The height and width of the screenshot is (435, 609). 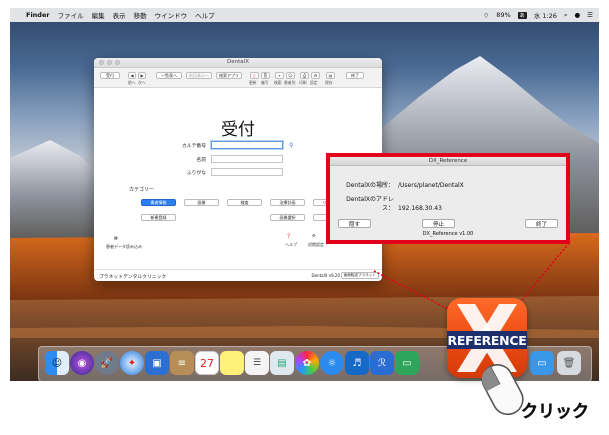 What do you see at coordinates (555, 412) in the screenshot?
I see `click-callout-text: クリック` at bounding box center [555, 412].